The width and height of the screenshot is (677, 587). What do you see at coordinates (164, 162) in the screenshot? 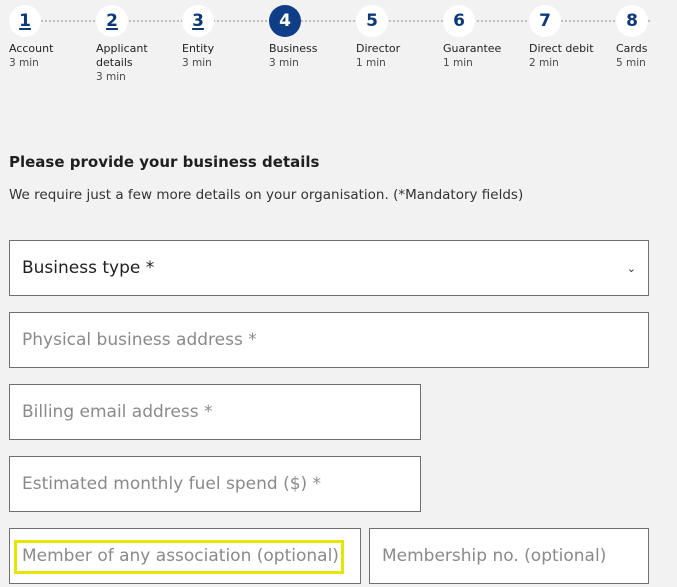
I see `page-heading: Please provide your business details` at bounding box center [164, 162].